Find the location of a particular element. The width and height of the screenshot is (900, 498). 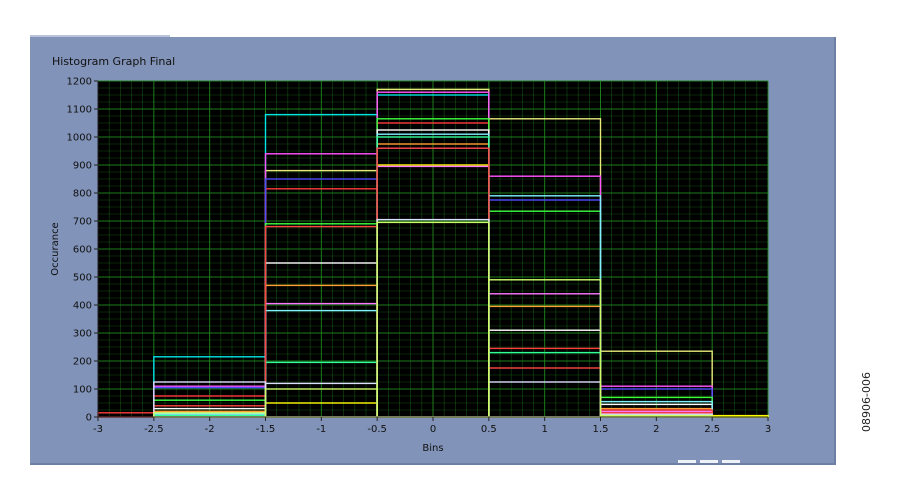

y-tick-label: 600 is located at coordinates (82, 250).